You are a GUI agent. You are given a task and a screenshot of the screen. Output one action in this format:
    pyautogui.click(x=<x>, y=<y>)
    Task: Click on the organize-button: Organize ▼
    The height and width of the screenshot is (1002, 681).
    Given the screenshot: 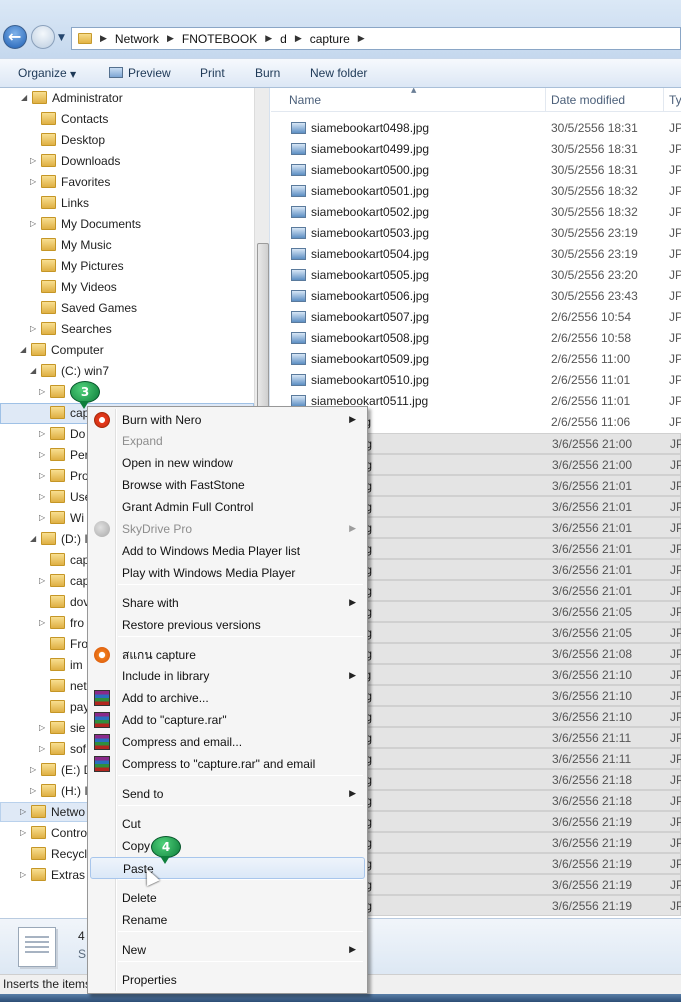 What is the action you would take?
    pyautogui.click(x=47, y=73)
    